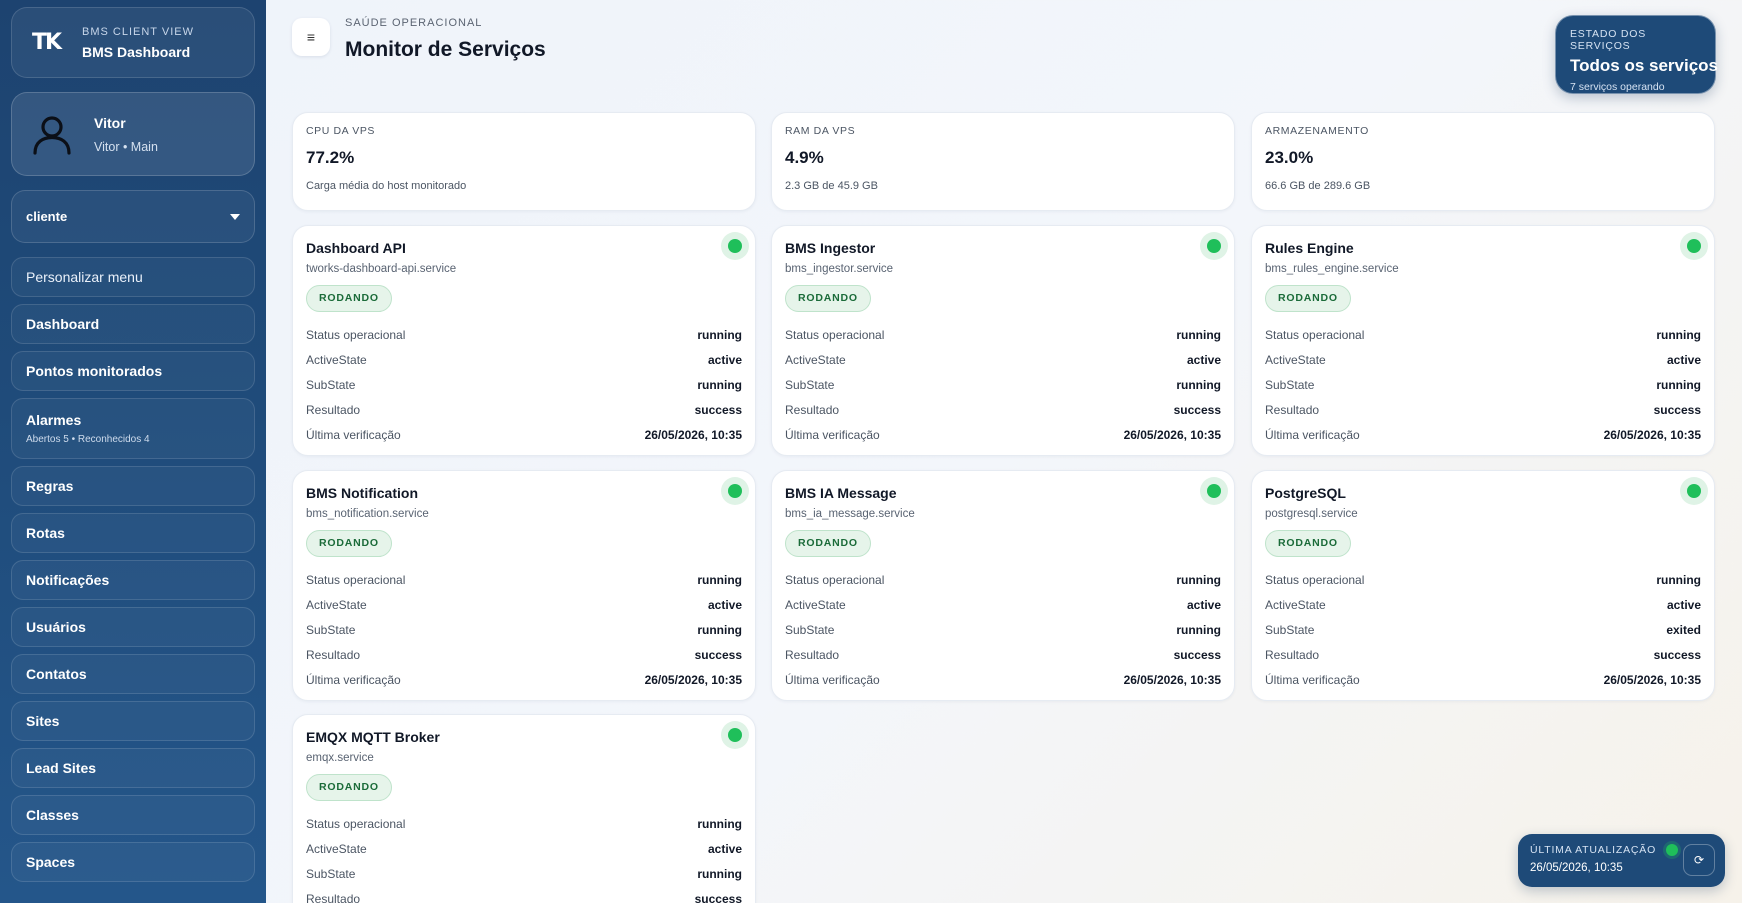 The height and width of the screenshot is (903, 1742). What do you see at coordinates (333, 654) in the screenshot?
I see `detail-key: Resultado` at bounding box center [333, 654].